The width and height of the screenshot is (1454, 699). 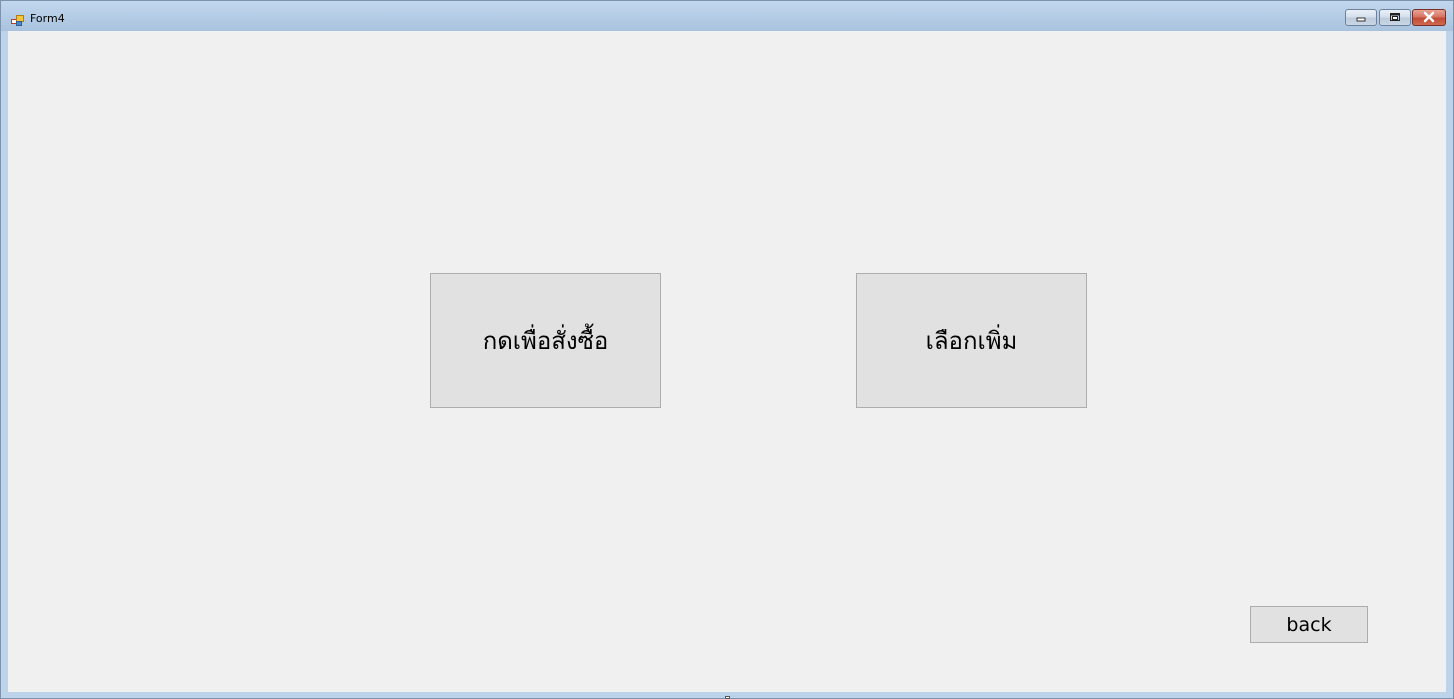 What do you see at coordinates (545, 340) in the screenshot?
I see `order-button: กดเพื่อสั่งซื้อ` at bounding box center [545, 340].